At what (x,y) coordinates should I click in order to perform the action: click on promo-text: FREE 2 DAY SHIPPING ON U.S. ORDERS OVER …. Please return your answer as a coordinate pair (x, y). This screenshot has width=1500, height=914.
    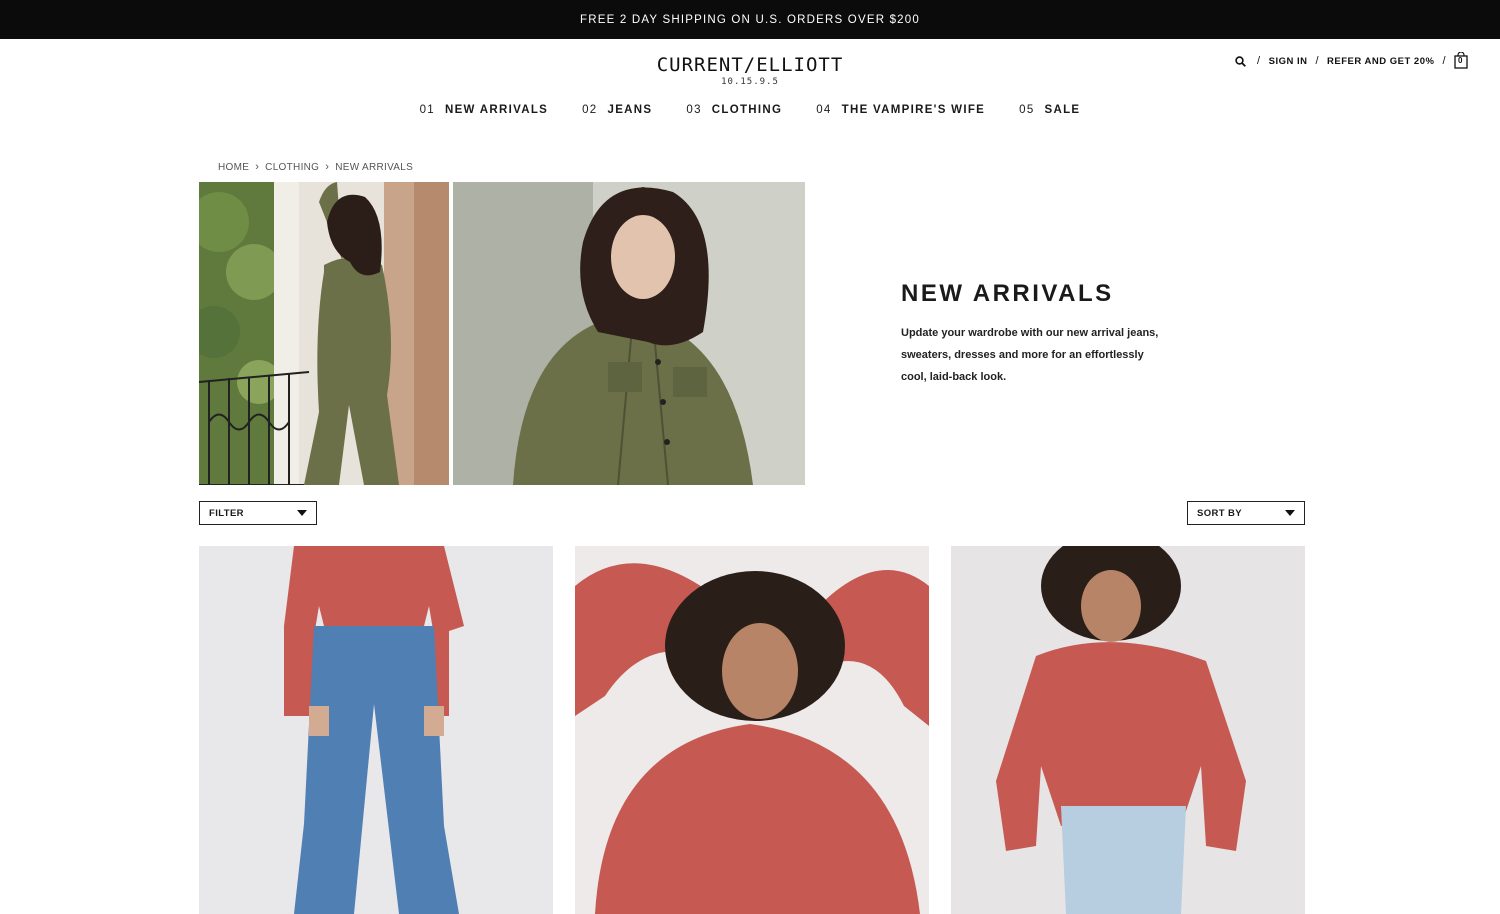
    Looking at the image, I should click on (750, 19).